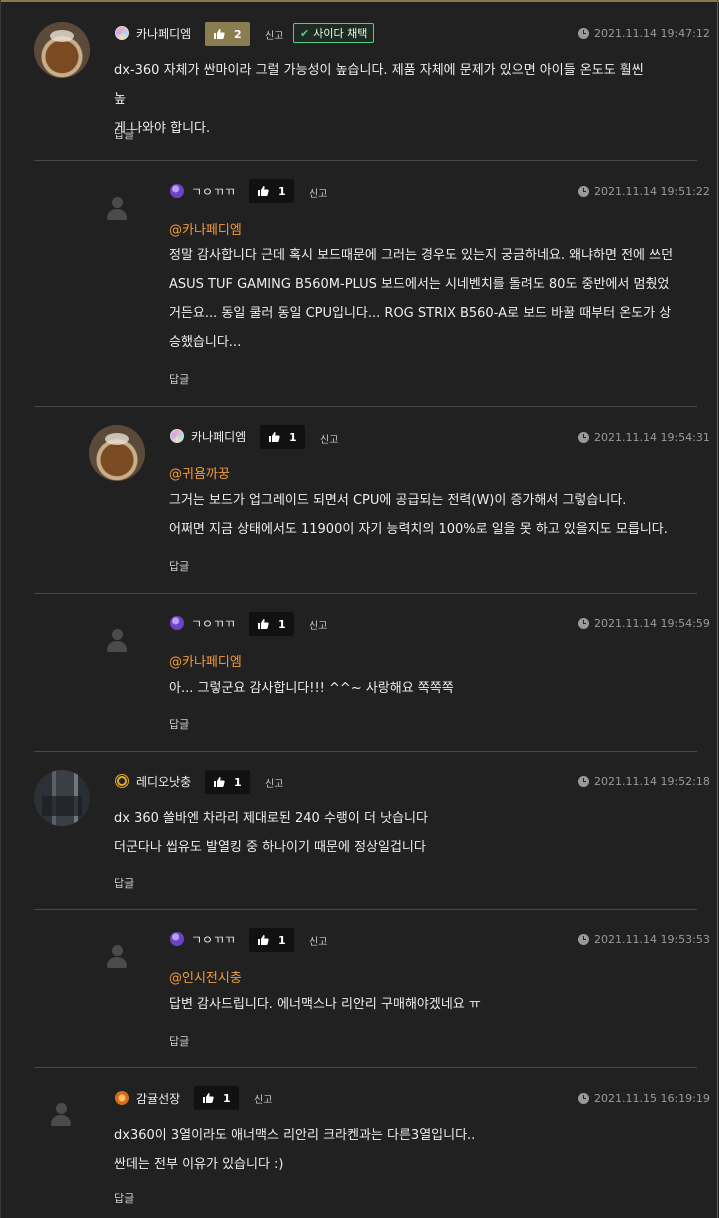  Describe the element at coordinates (652, 437) in the screenshot. I see `timestamp-text: 2021.11.14 19:54:31` at that location.